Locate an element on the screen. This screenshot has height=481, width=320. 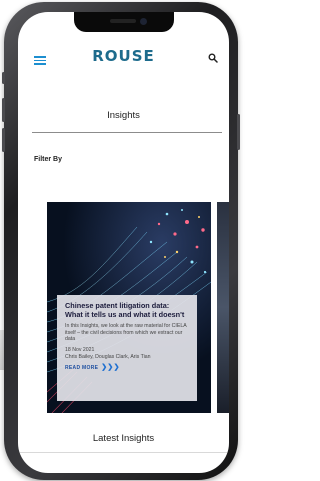
camera is located at coordinates (143, 21).